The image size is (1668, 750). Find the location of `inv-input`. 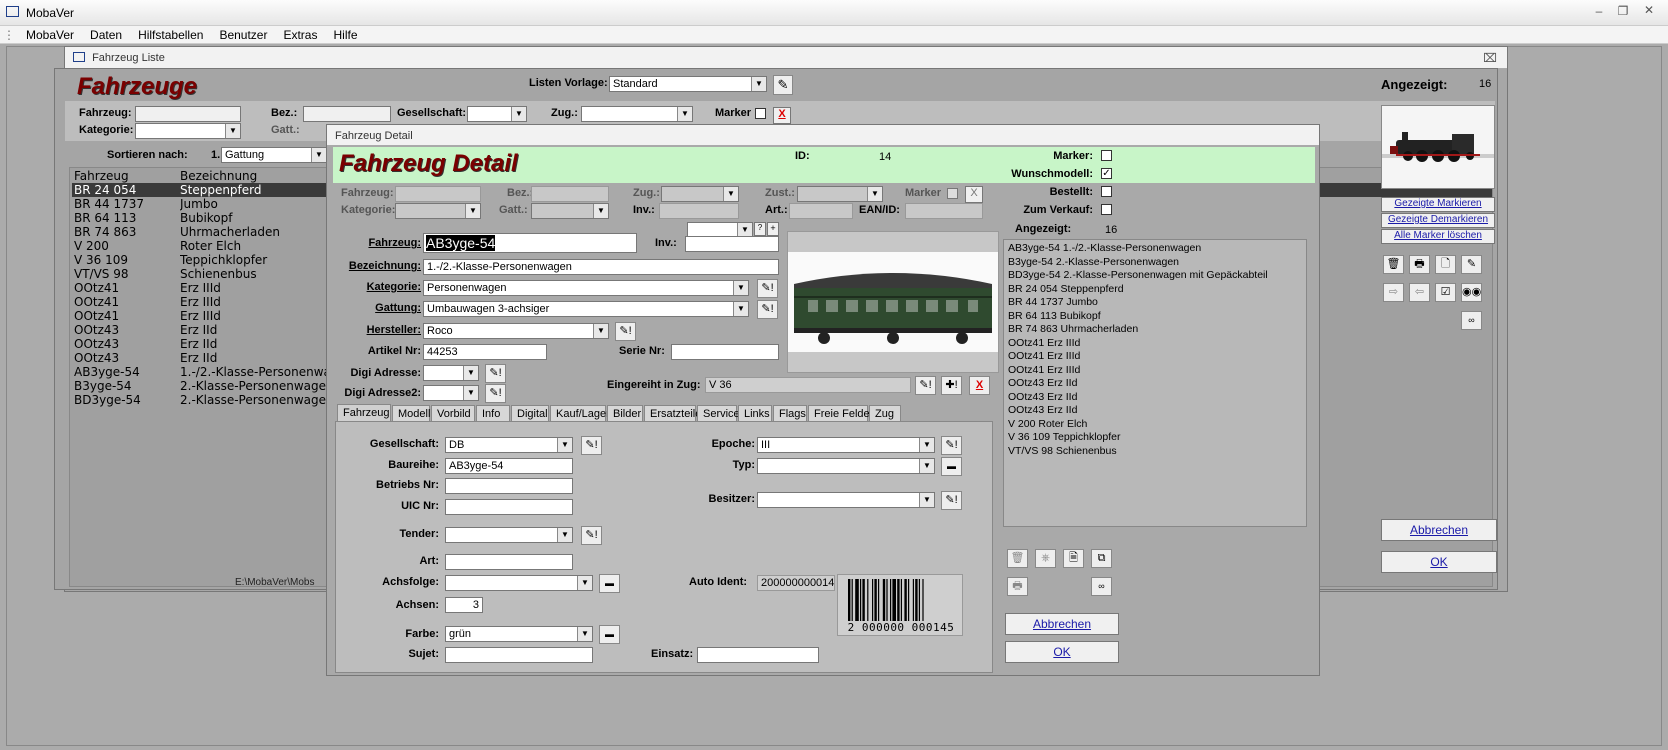

inv-input is located at coordinates (732, 244).